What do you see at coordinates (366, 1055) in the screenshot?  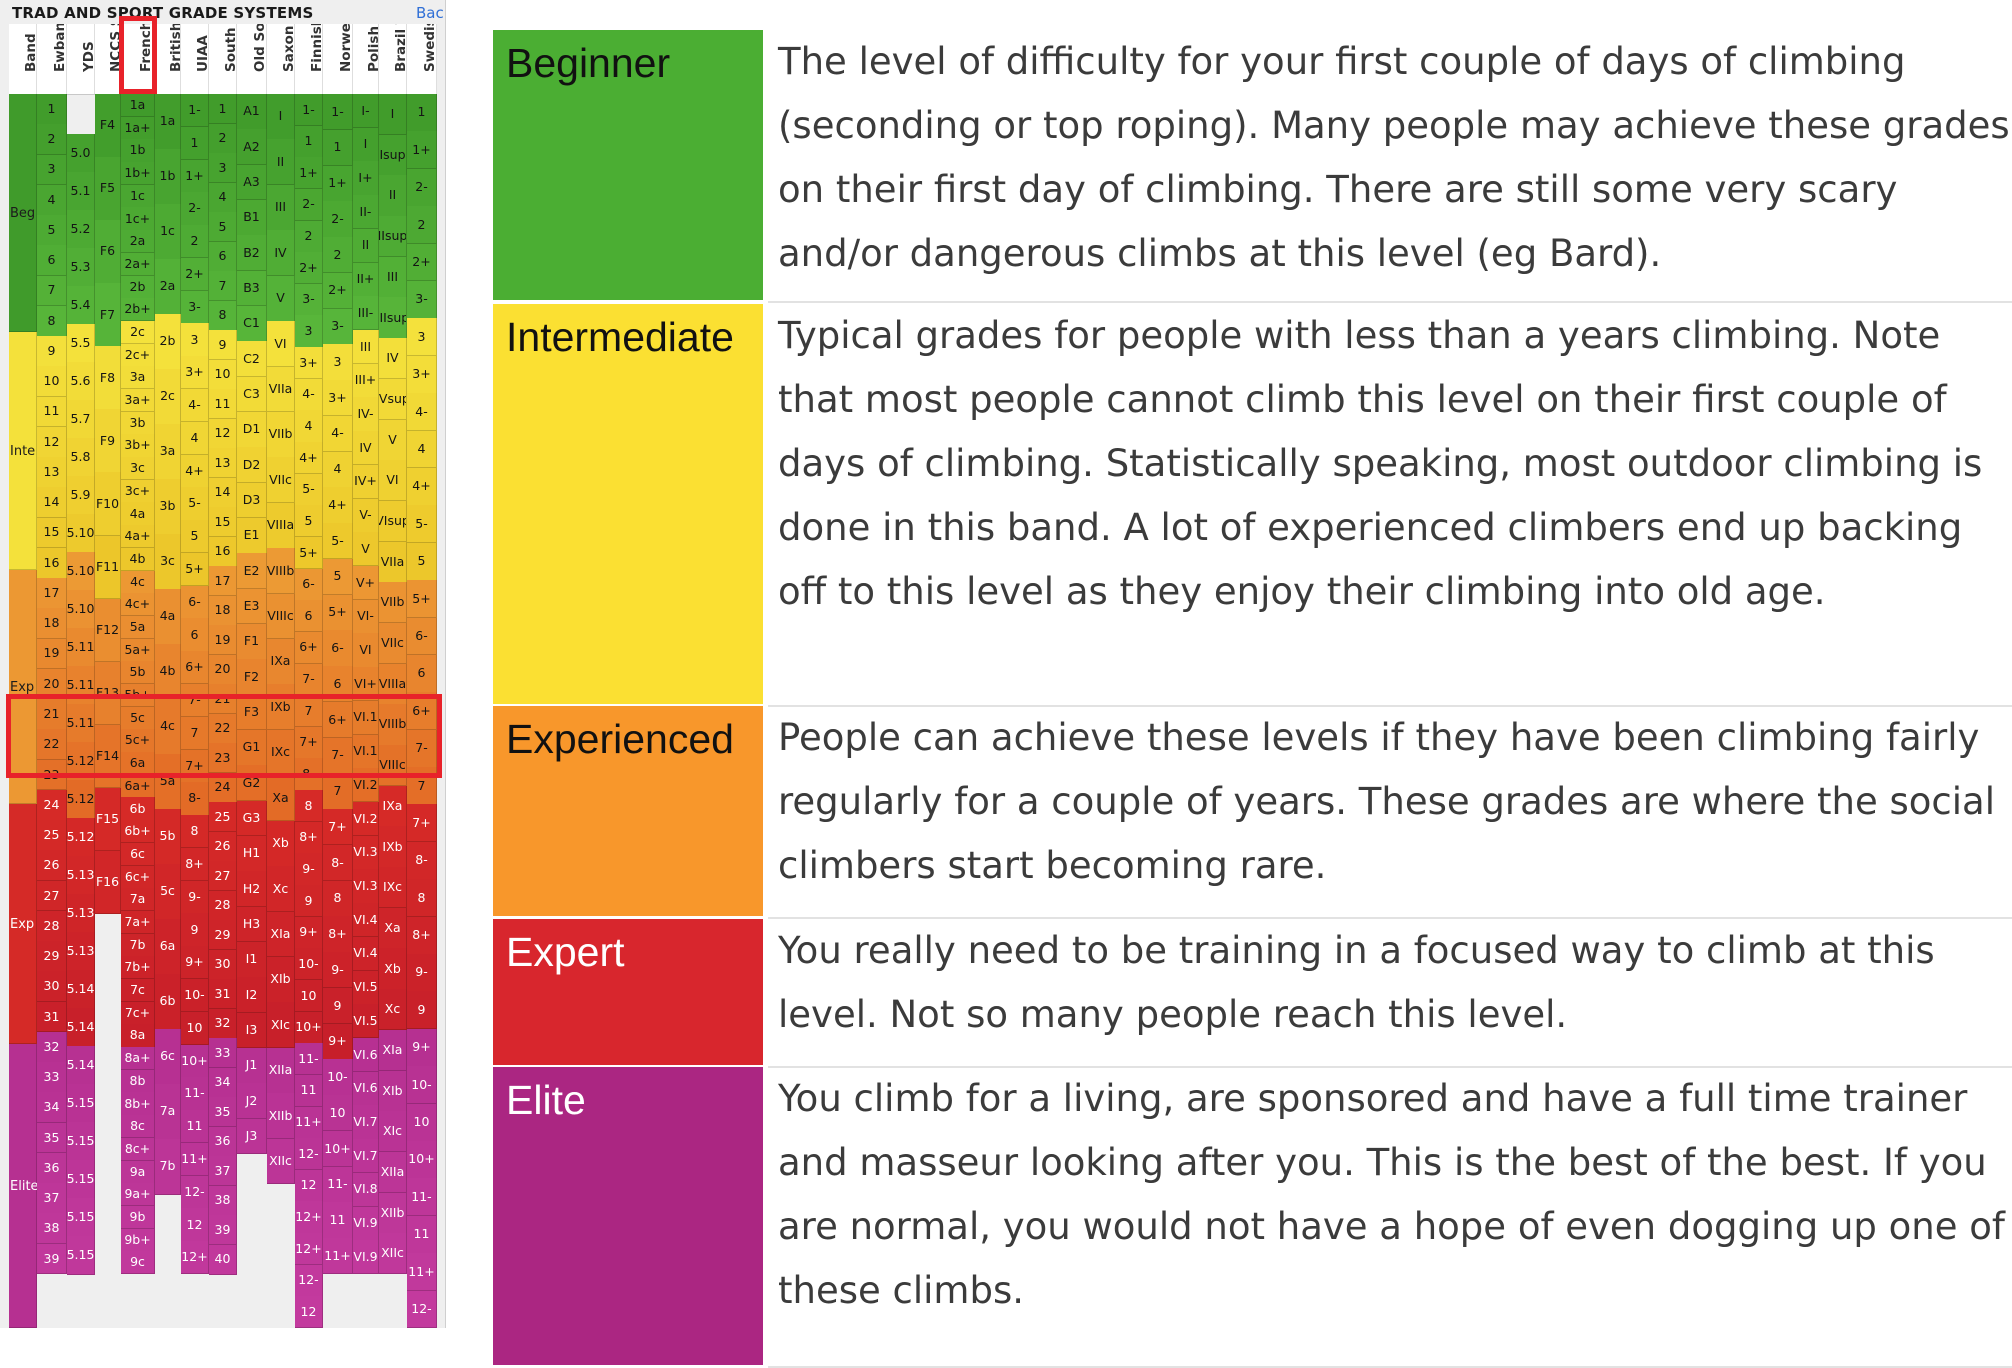 I see `grade-cell-polish: VI.6` at bounding box center [366, 1055].